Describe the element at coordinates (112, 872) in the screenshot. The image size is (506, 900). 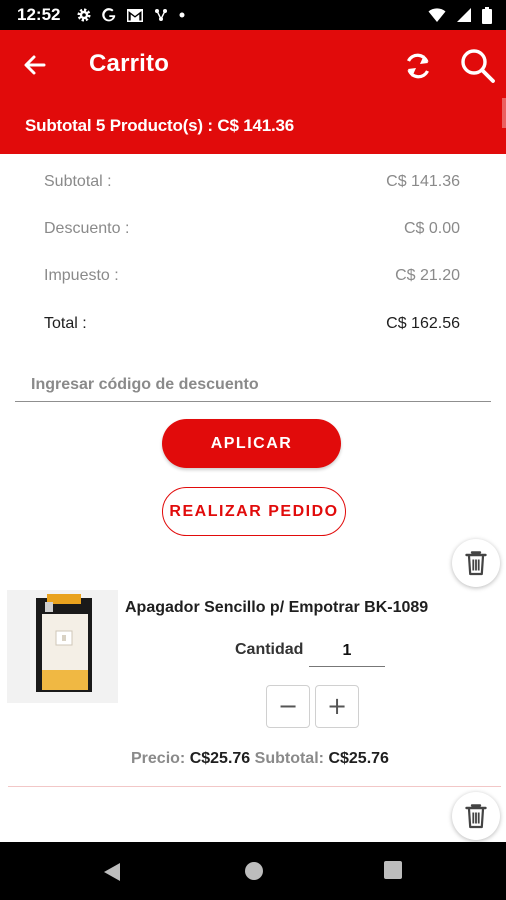
I see `back-triangle-icon` at that location.